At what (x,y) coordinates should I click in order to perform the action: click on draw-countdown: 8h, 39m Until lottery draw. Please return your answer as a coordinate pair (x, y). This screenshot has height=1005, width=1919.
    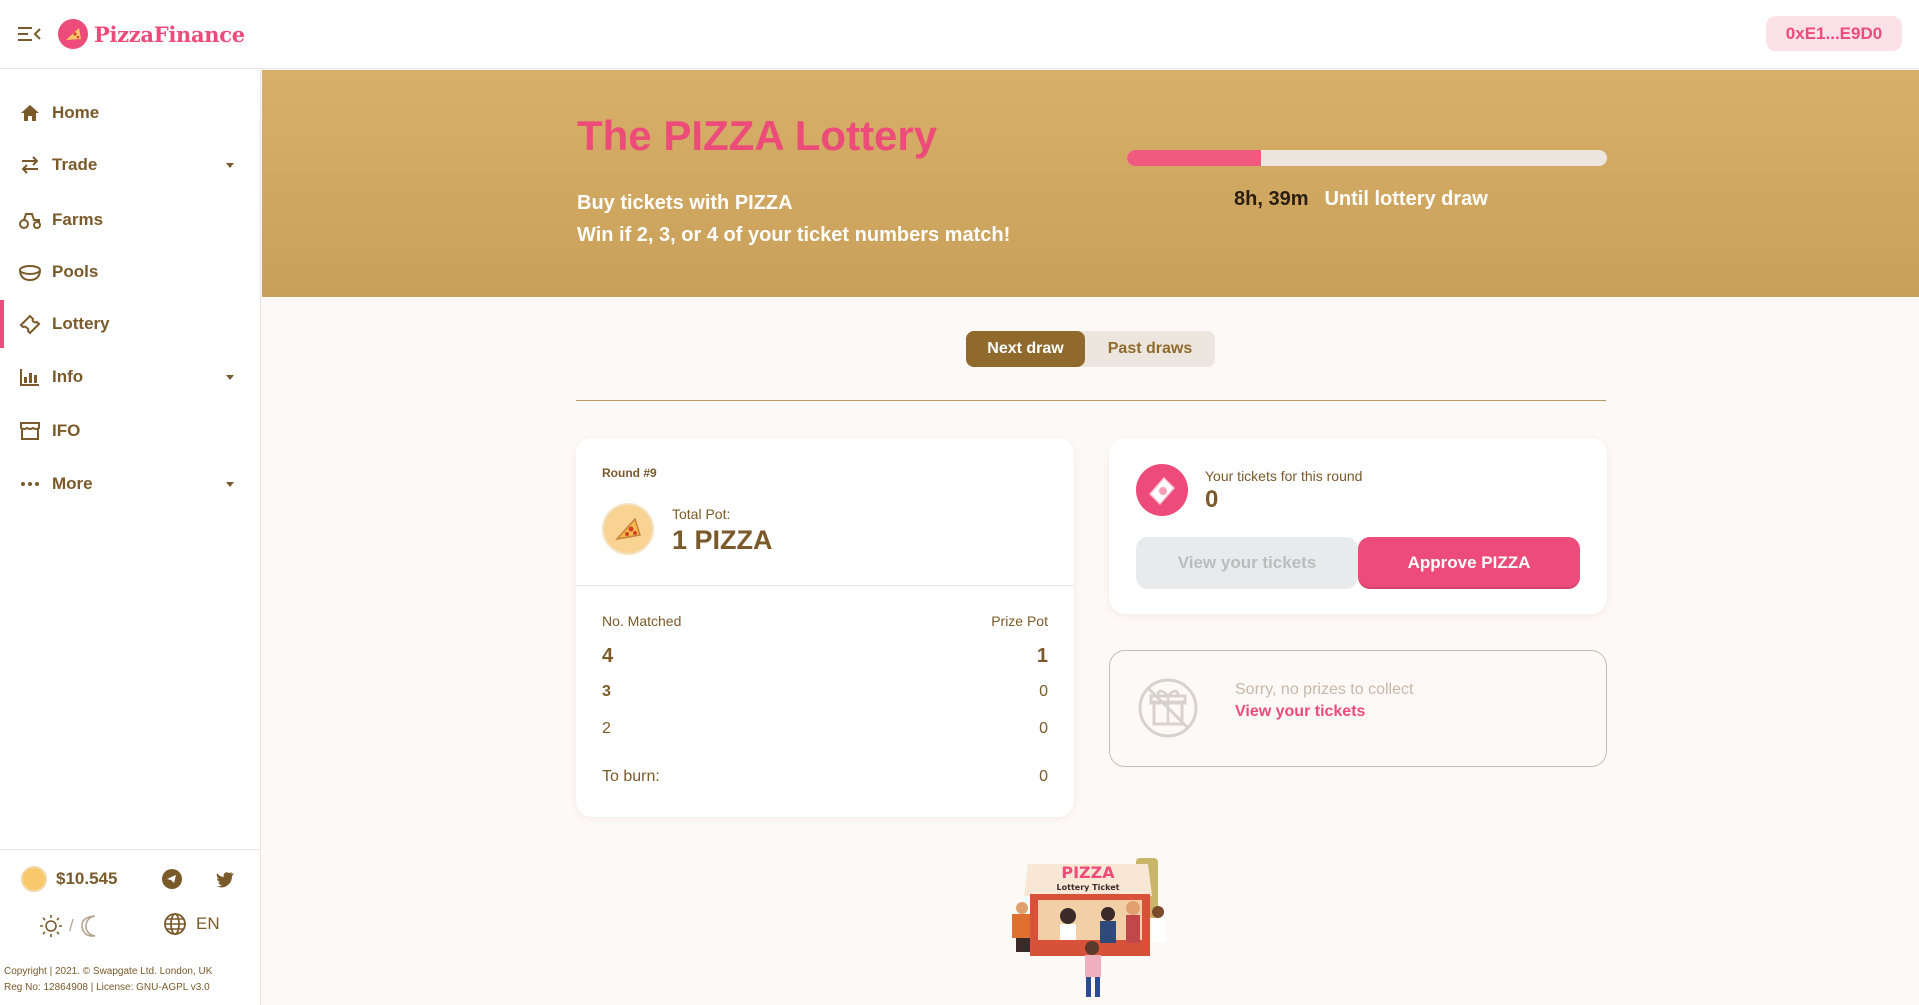
    Looking at the image, I should click on (1361, 199).